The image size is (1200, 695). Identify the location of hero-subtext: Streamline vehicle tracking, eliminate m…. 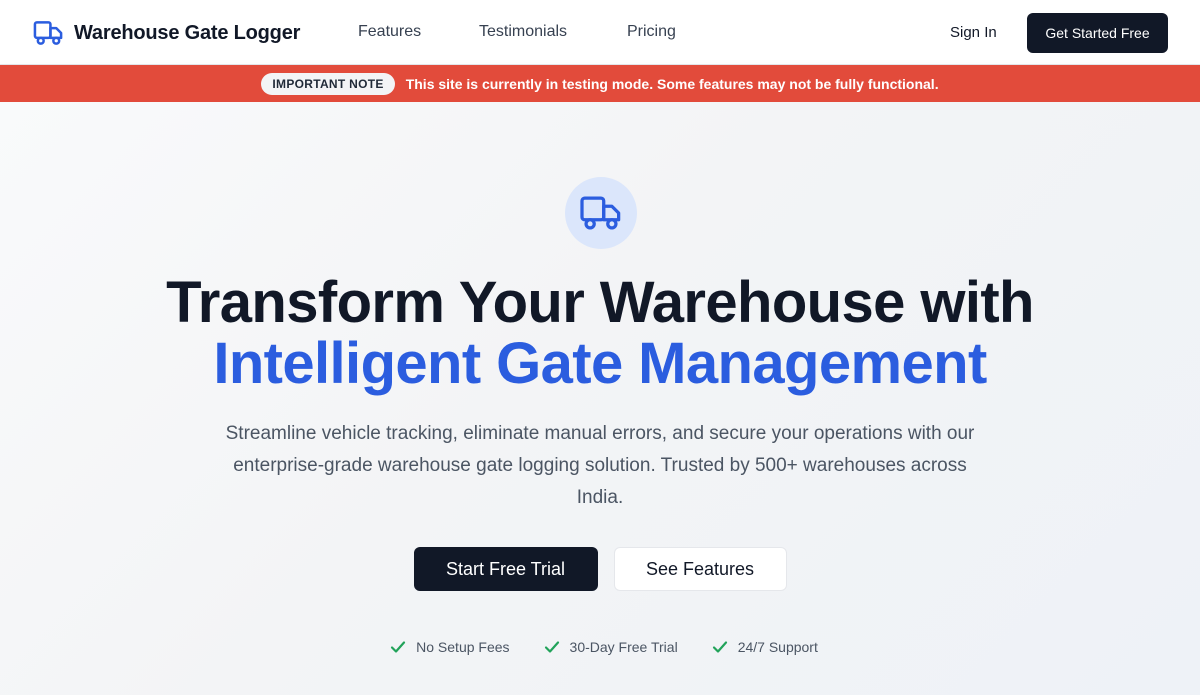
(600, 465).